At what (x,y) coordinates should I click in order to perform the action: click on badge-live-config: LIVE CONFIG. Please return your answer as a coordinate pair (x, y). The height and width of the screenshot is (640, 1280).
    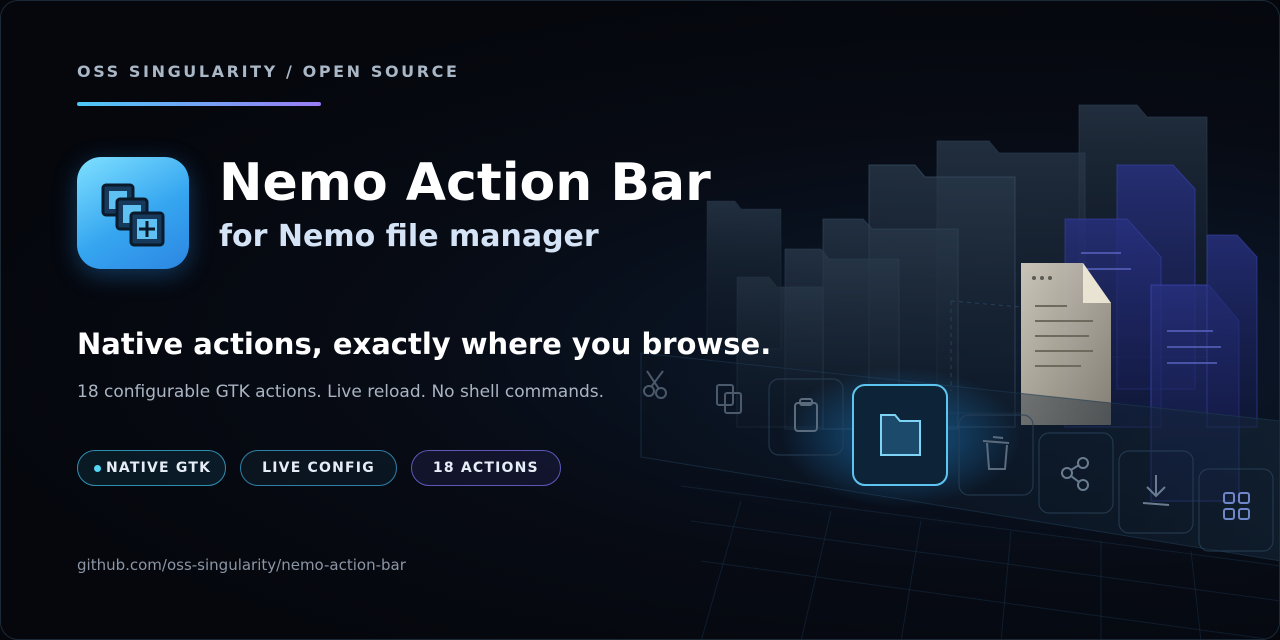
    Looking at the image, I should click on (318, 468).